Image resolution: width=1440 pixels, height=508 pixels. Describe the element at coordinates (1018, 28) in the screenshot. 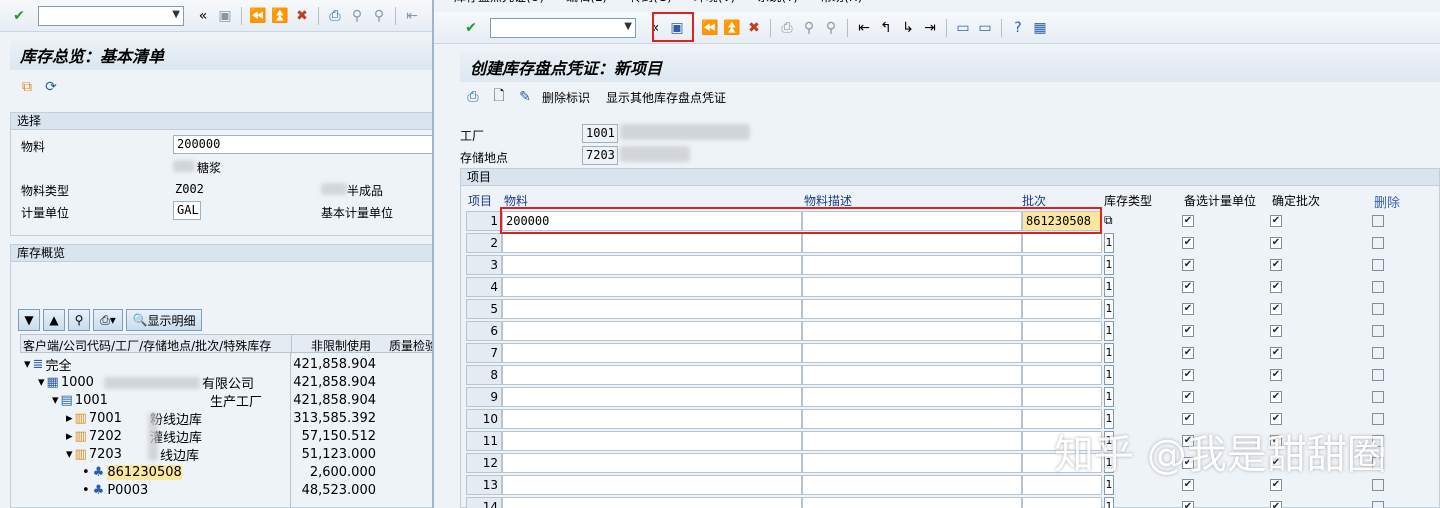

I see `help-icon: ?` at that location.